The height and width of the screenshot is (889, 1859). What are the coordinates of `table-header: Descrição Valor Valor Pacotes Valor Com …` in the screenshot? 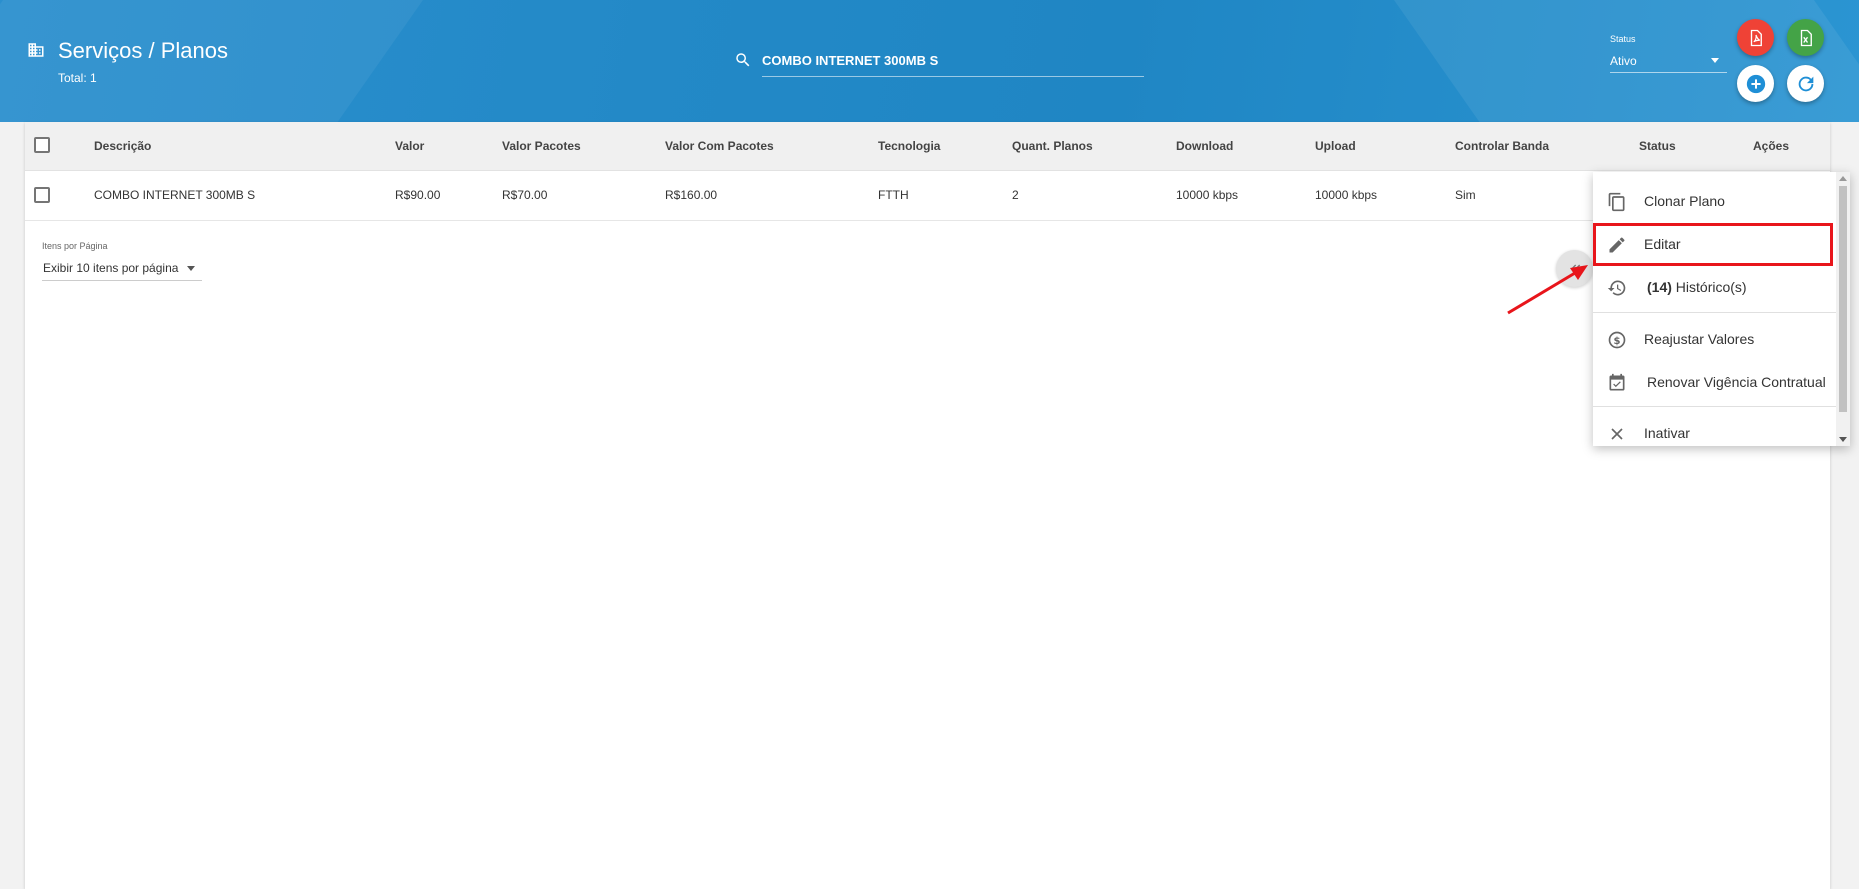 It's located at (927, 146).